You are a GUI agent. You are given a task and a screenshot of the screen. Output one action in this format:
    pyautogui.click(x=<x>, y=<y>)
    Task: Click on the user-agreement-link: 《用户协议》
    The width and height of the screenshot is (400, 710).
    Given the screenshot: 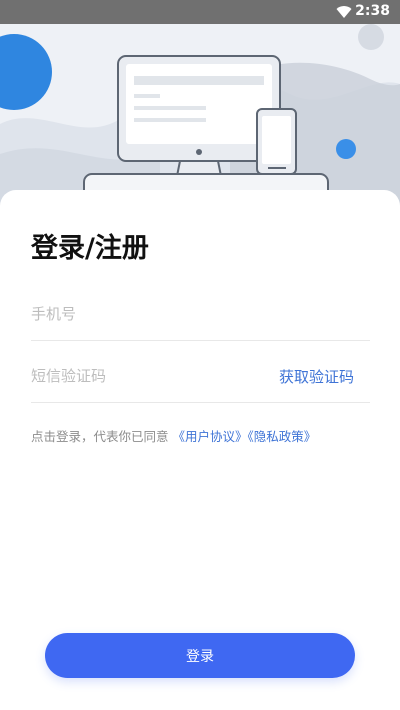 What is the action you would take?
    pyautogui.click(x=209, y=436)
    